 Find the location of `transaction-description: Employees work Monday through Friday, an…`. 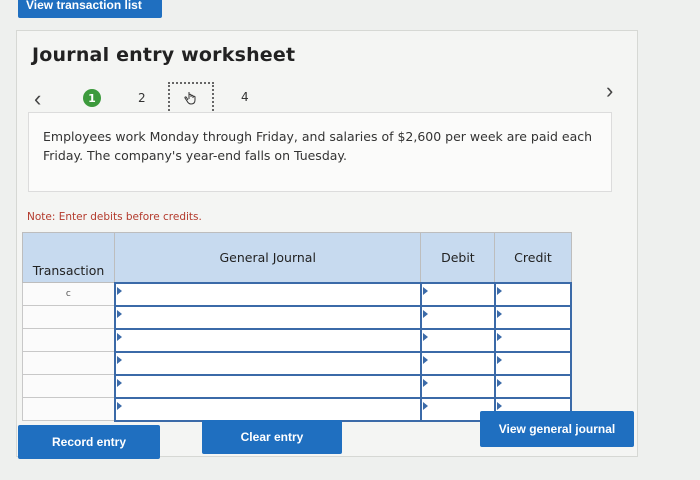

transaction-description: Employees work Monday through Friday, an… is located at coordinates (320, 152).